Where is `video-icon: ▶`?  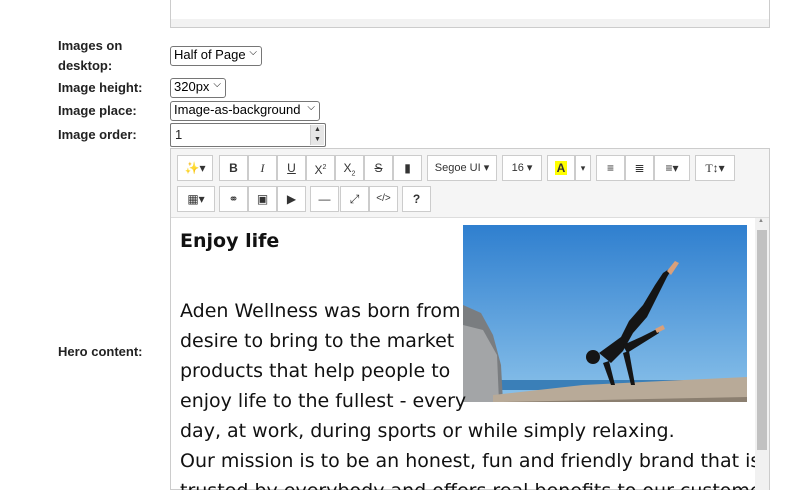 video-icon: ▶ is located at coordinates (291, 199).